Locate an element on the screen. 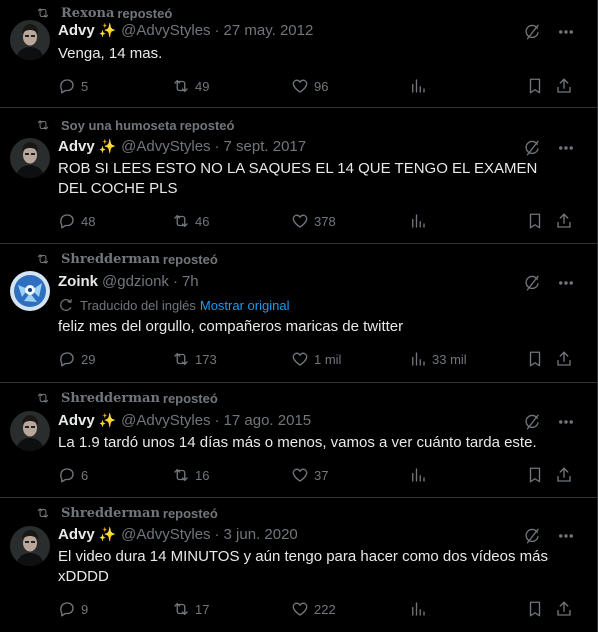  tweet-actions: 9 17 222 is located at coordinates (316, 610).